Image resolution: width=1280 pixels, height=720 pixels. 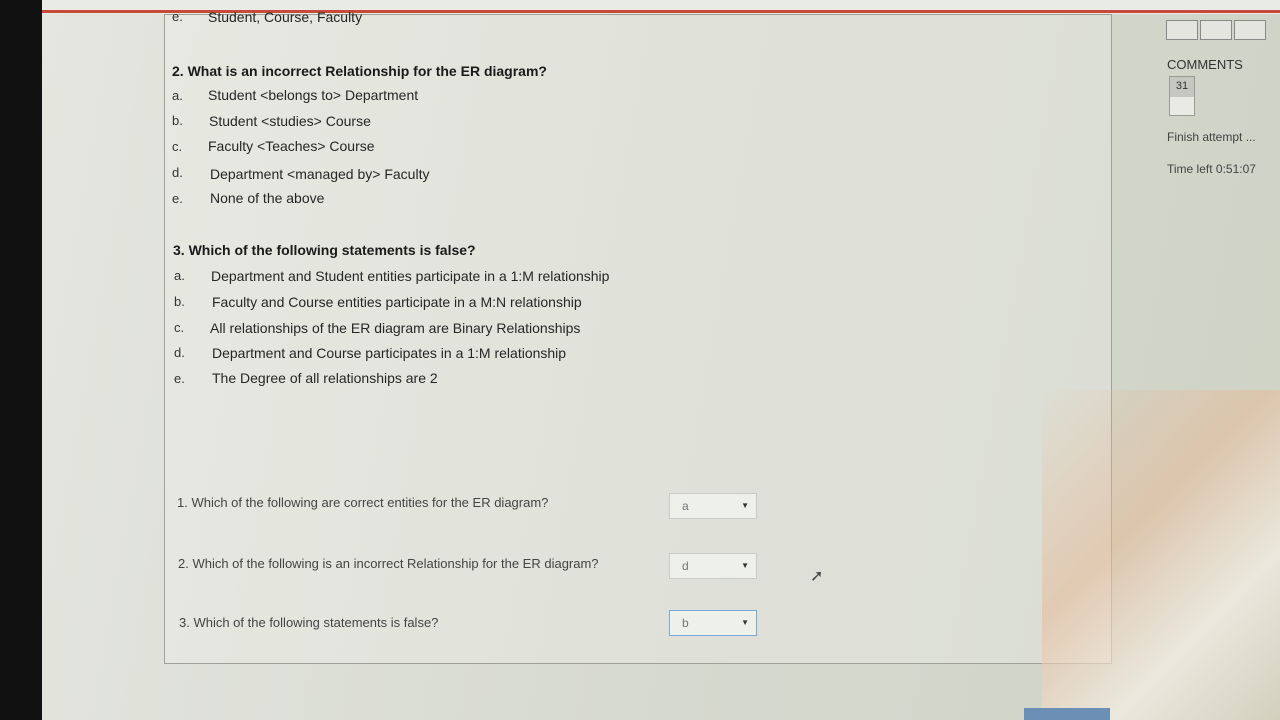 I want to click on mouse-cursor-icon: ➚, so click(x=817, y=576).